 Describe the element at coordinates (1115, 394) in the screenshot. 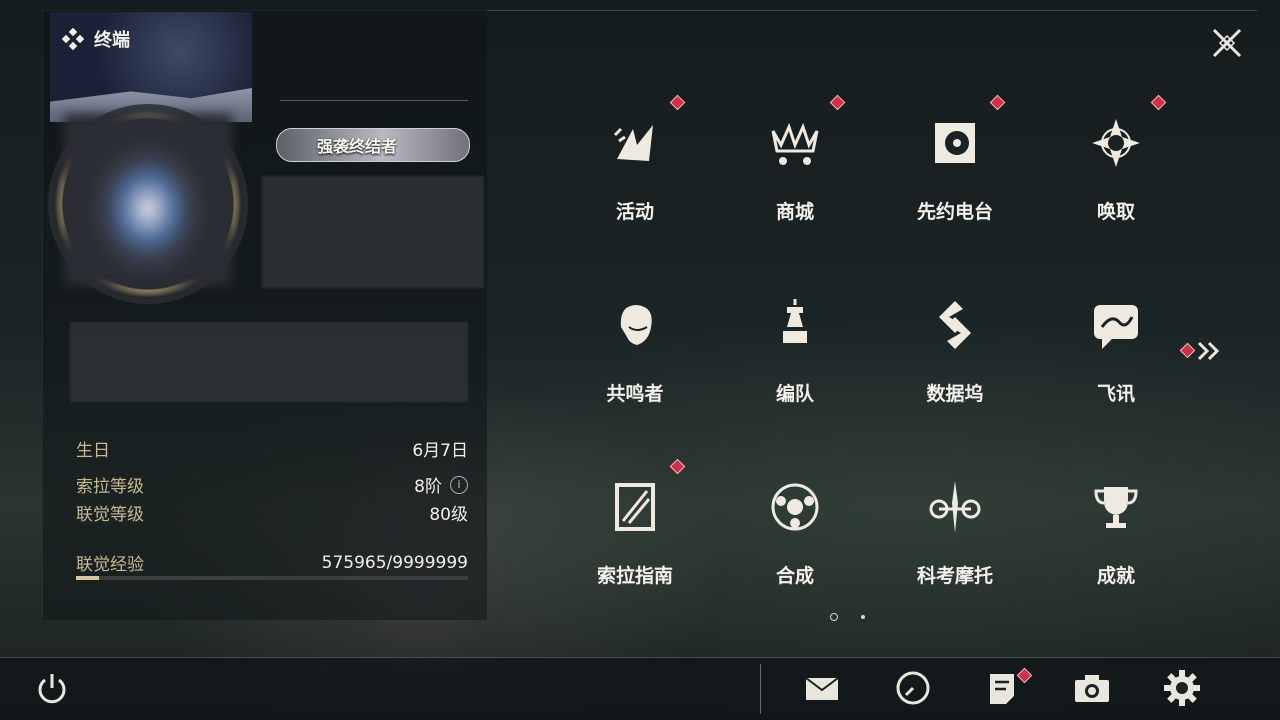

I see `menu-item-label: 飞讯` at that location.